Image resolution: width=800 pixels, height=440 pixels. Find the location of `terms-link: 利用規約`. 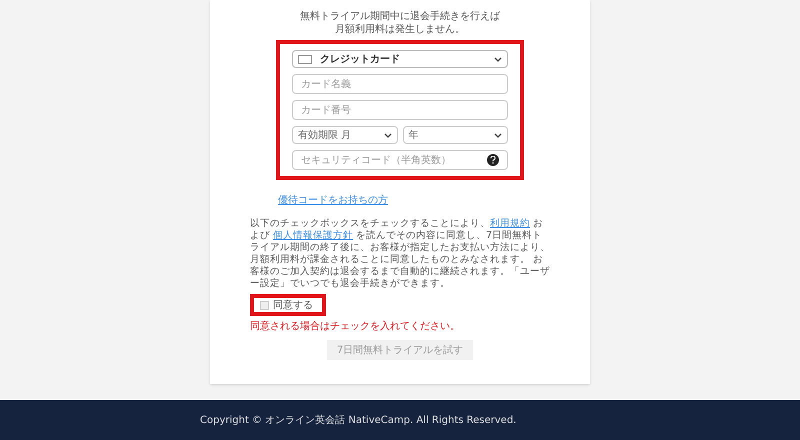

terms-link: 利用規約 is located at coordinates (510, 223).